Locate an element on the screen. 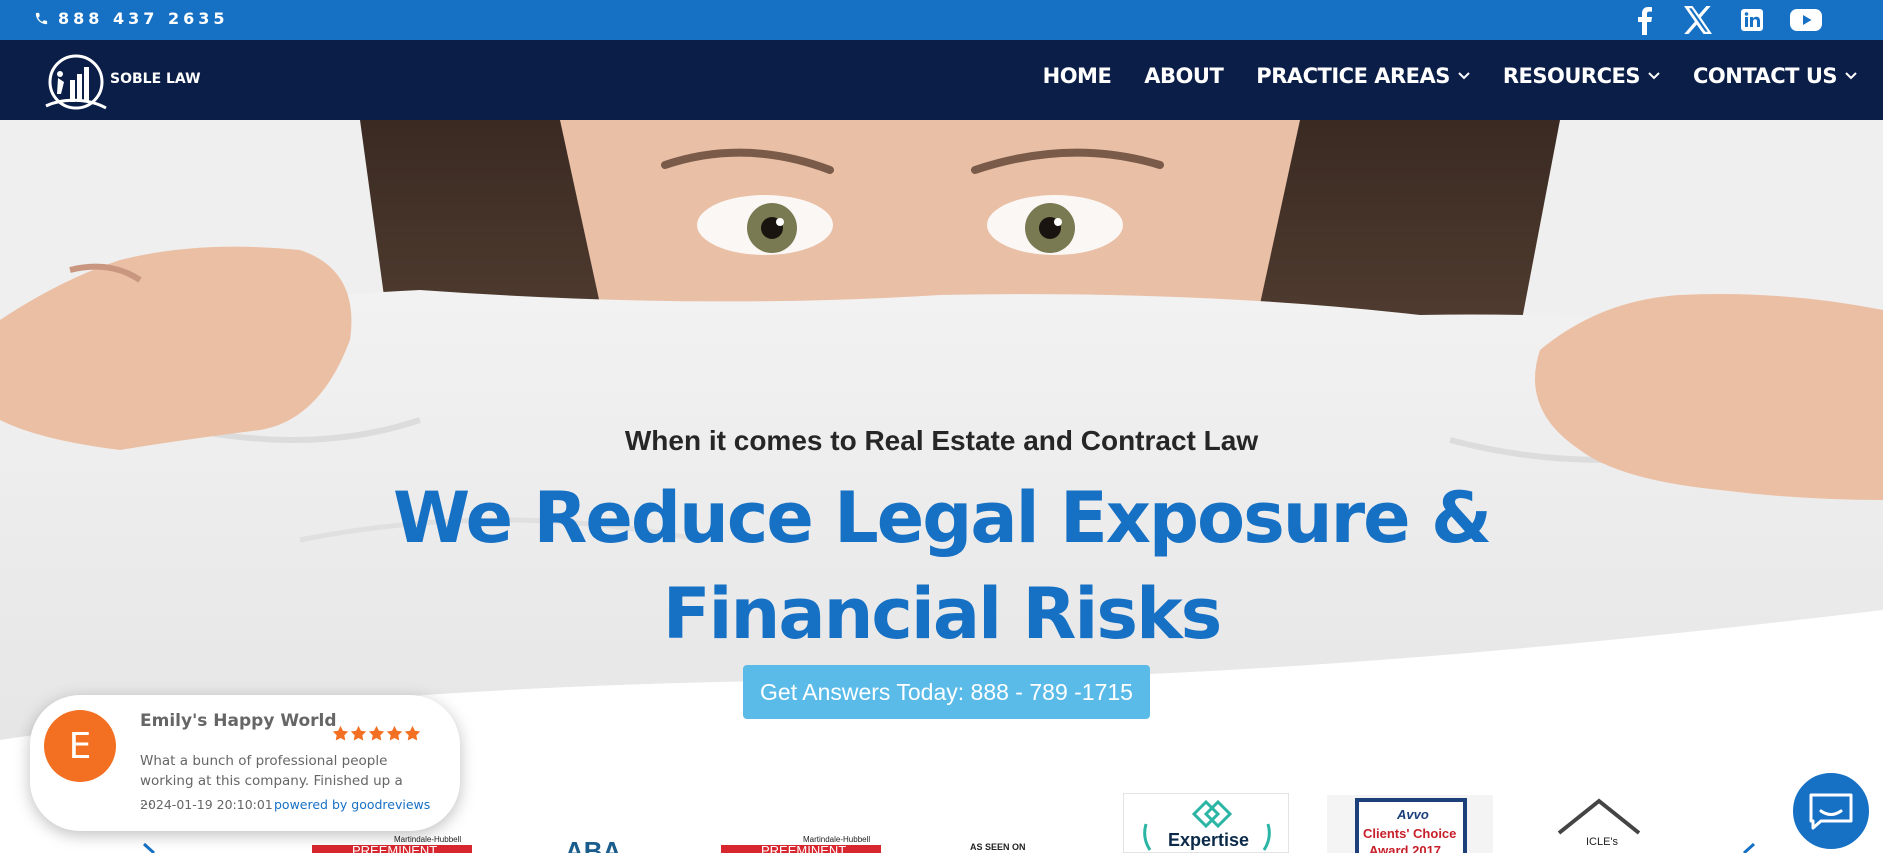  as-seen-on-logo: AS SEEN ON is located at coordinates (1003, 846).